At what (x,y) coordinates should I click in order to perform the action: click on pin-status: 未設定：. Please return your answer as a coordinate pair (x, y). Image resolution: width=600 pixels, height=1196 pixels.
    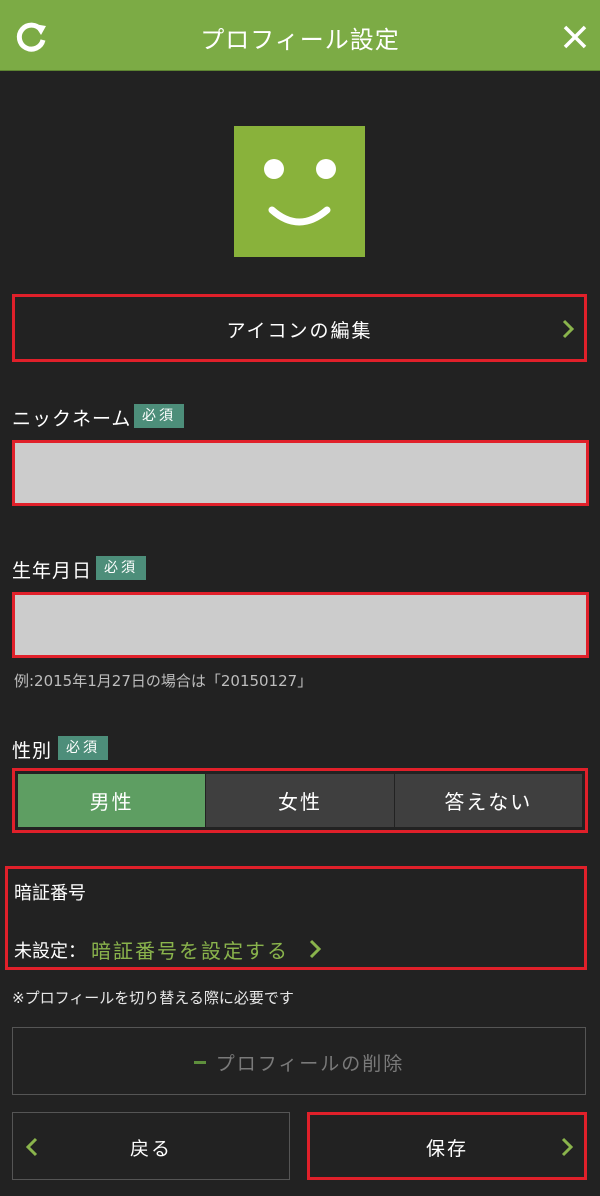
    Looking at the image, I should click on (50, 951).